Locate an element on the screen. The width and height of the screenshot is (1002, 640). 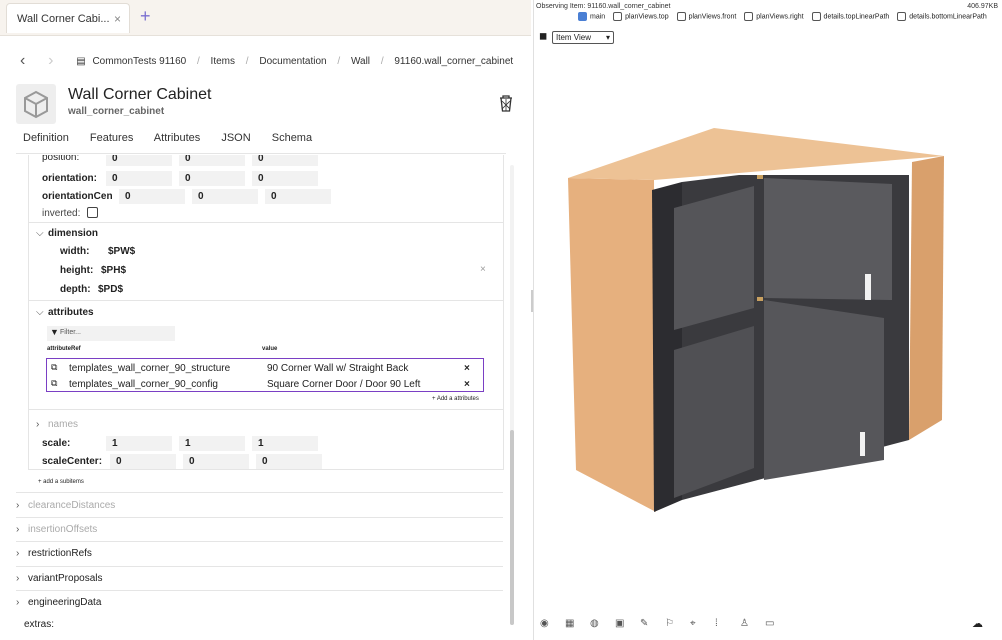
checkbox-planviews-right: planViews.right is located at coordinates (774, 16).